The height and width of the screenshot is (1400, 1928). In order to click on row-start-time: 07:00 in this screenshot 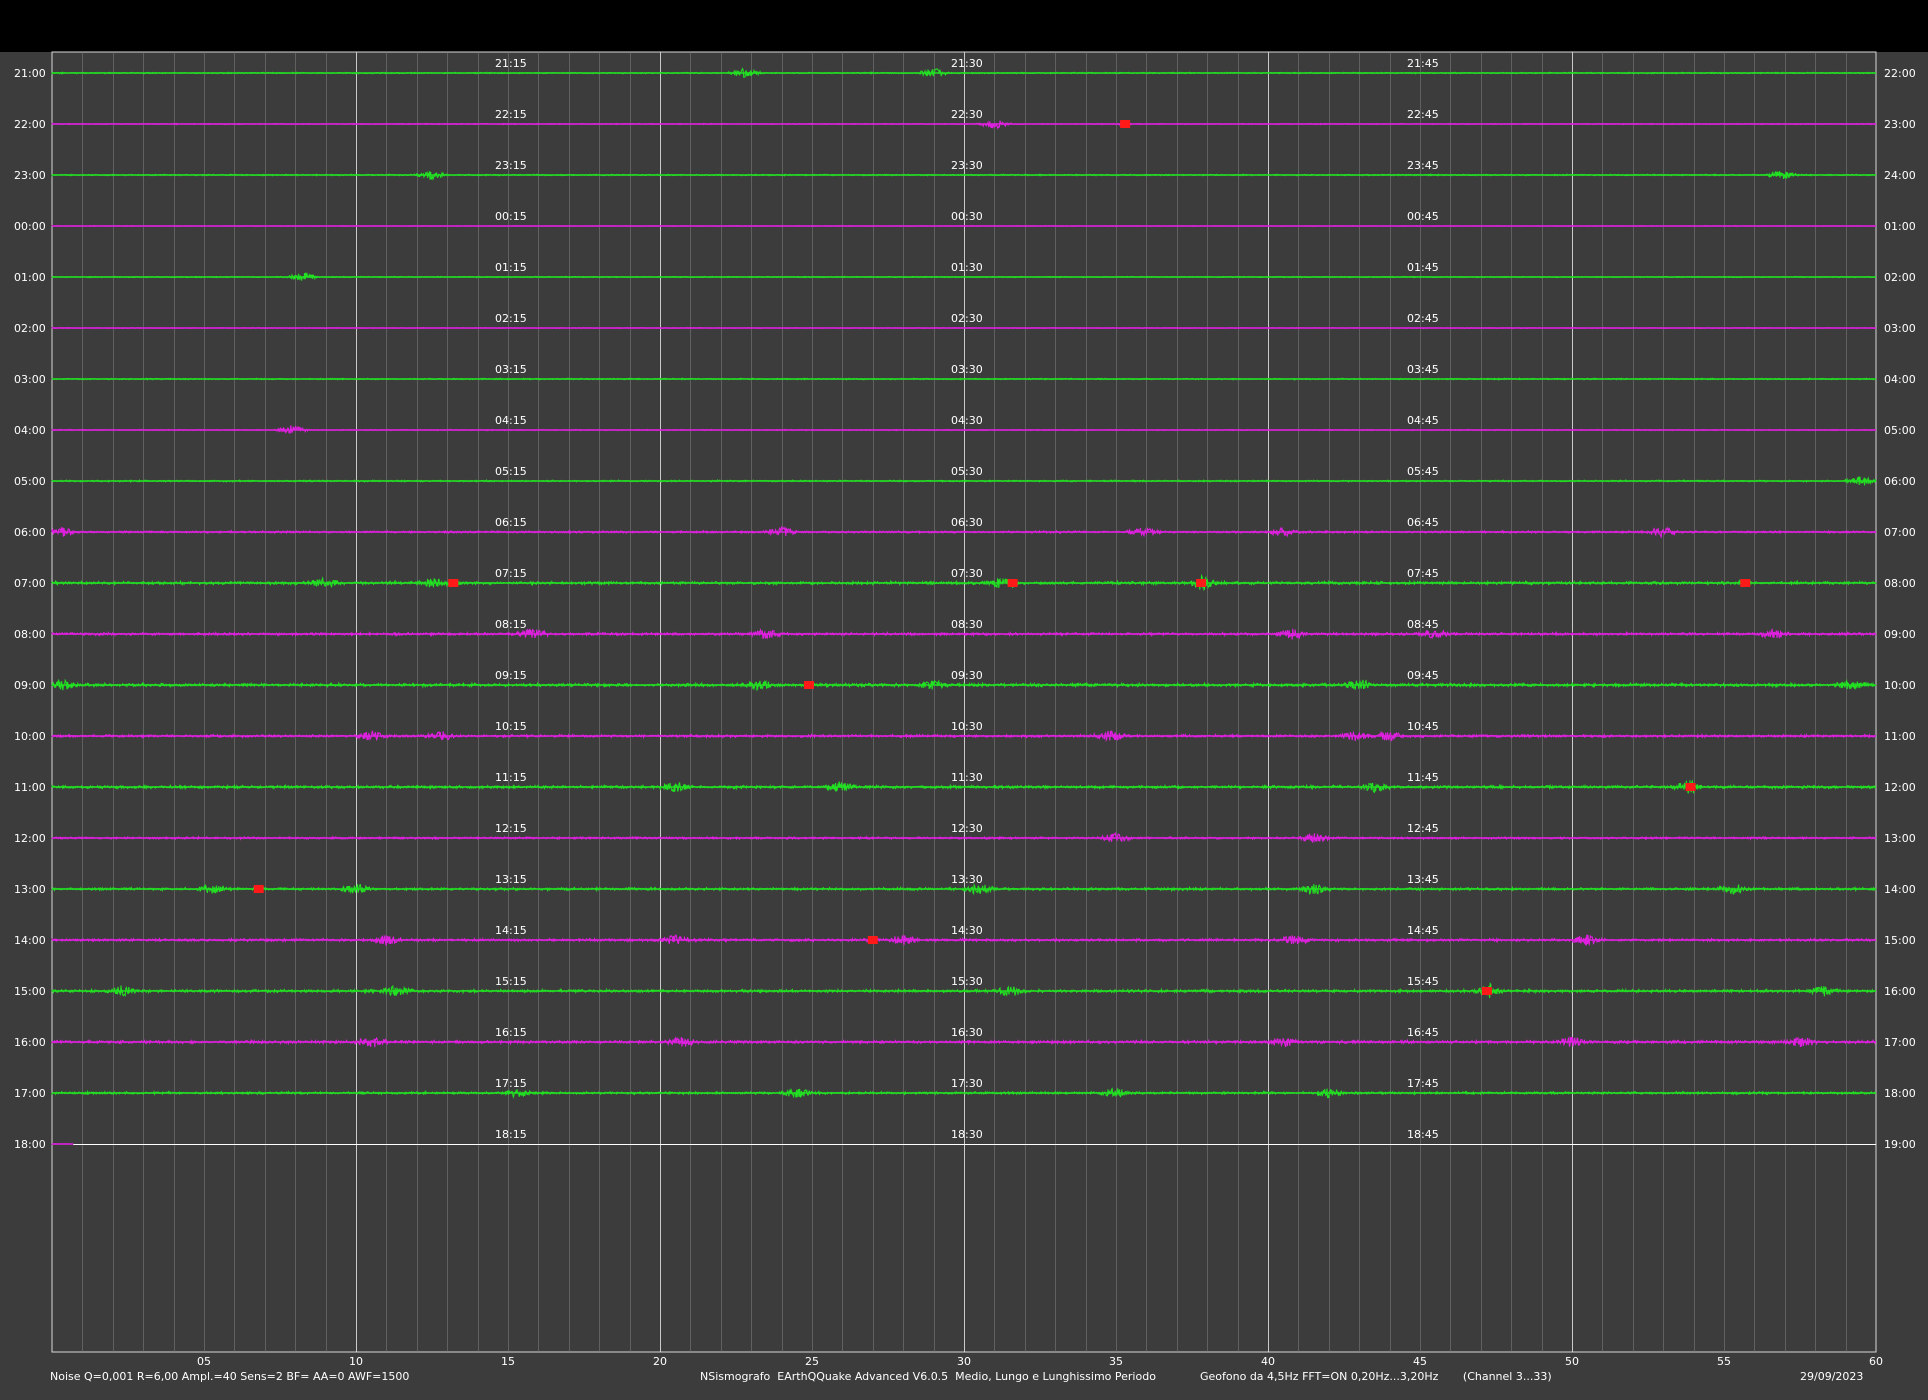, I will do `click(30, 583)`.